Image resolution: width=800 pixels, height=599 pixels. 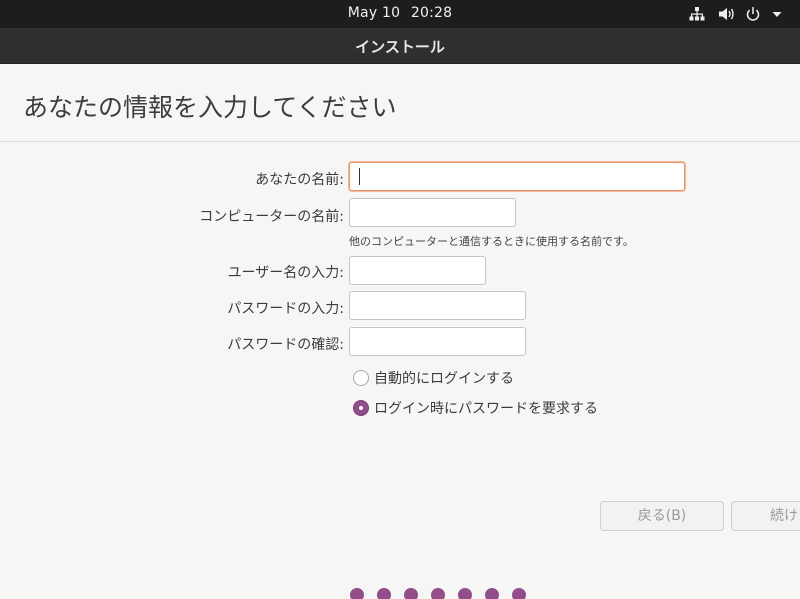 I want to click on clock-time: 20:28, so click(x=431, y=13).